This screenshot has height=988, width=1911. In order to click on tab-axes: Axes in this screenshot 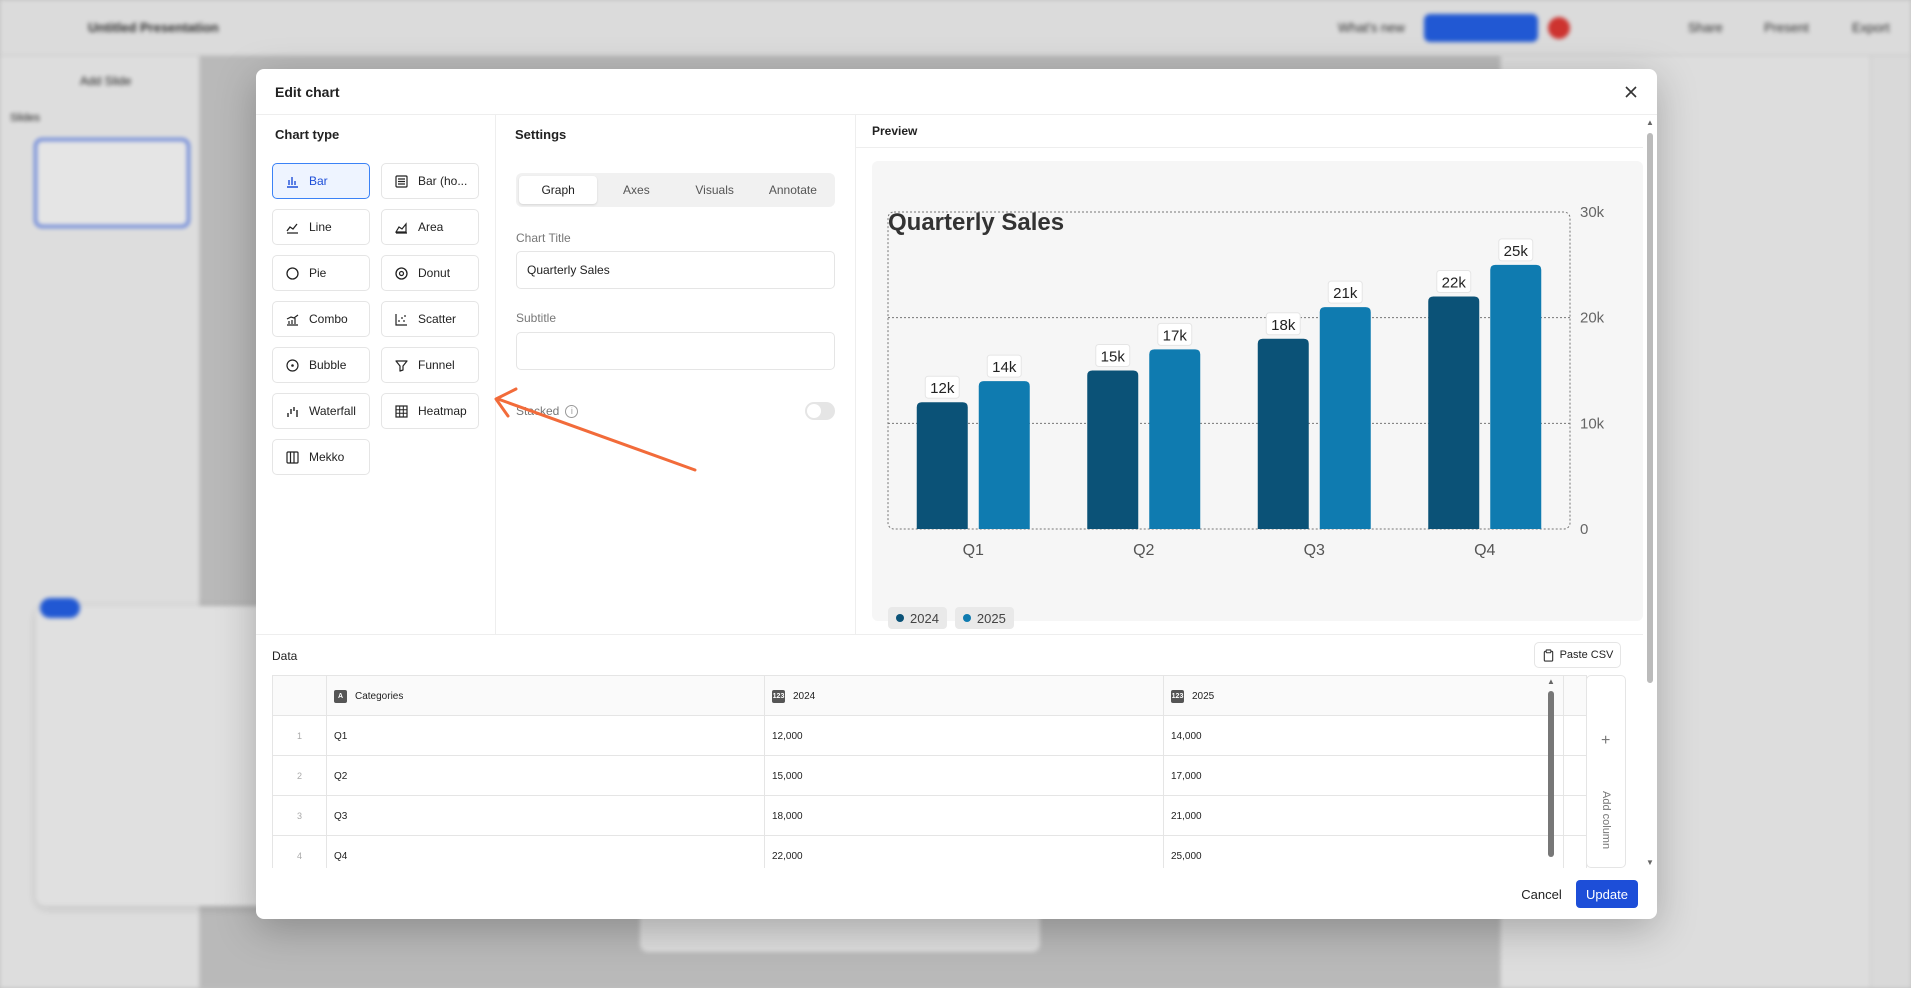, I will do `click(636, 190)`.